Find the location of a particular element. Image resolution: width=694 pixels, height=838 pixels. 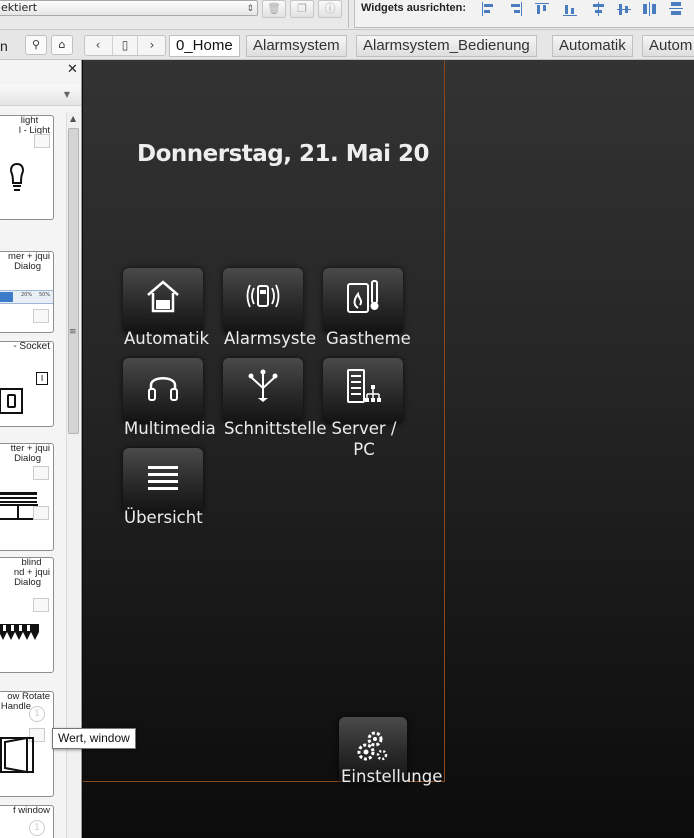

gas-heater-icon is located at coordinates (363, 296).